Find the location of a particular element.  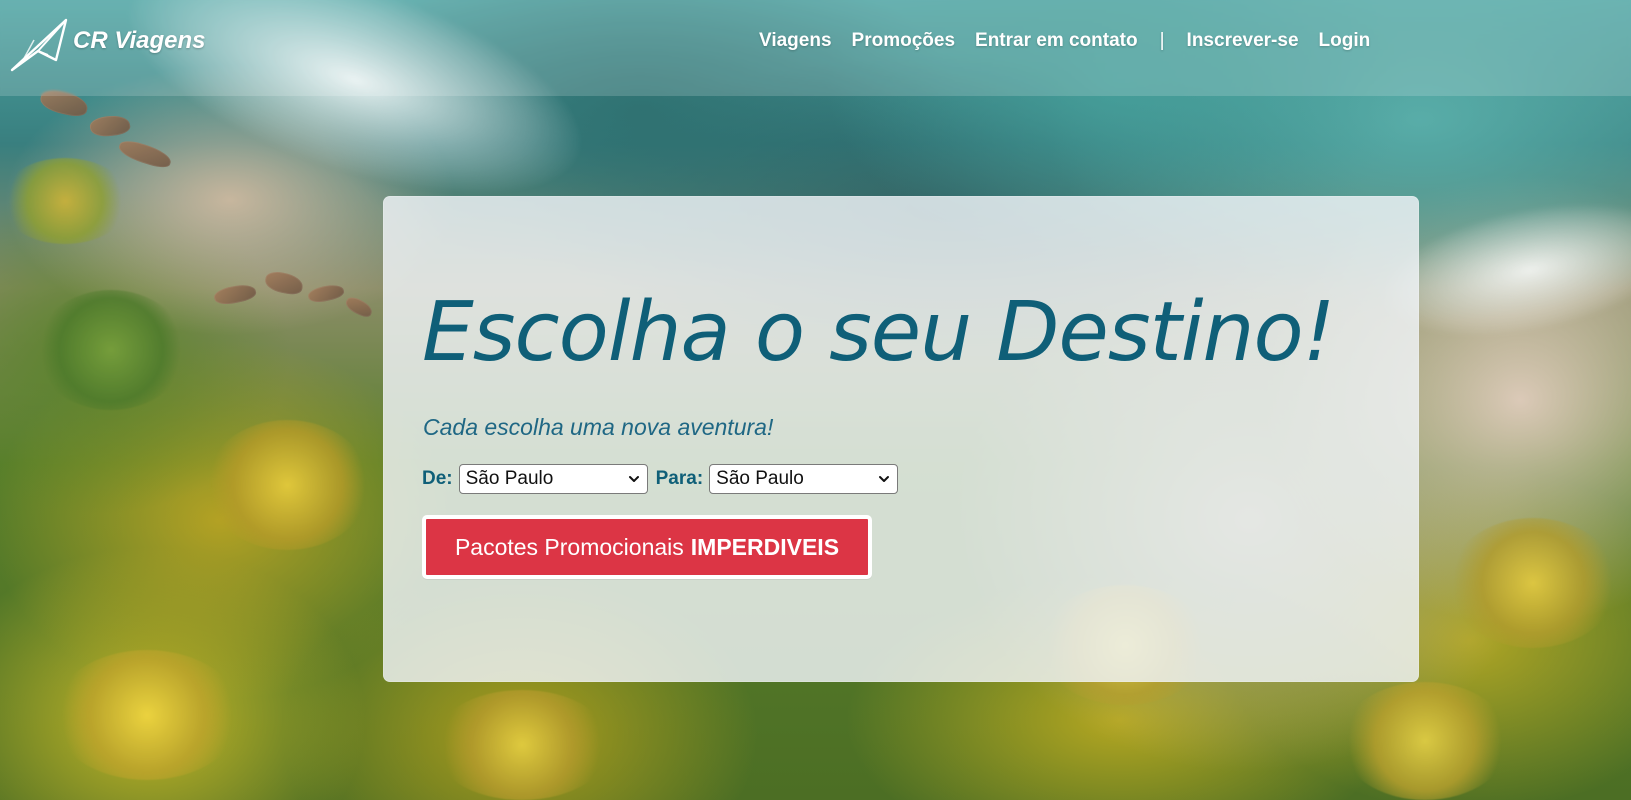

brand-logo: CR Viagens is located at coordinates (107, 44).